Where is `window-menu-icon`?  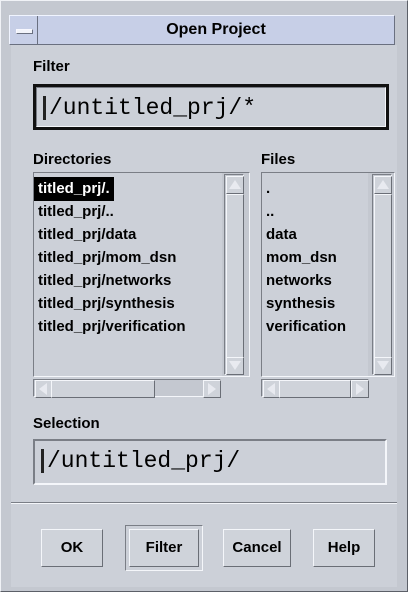 window-menu-icon is located at coordinates (24, 31).